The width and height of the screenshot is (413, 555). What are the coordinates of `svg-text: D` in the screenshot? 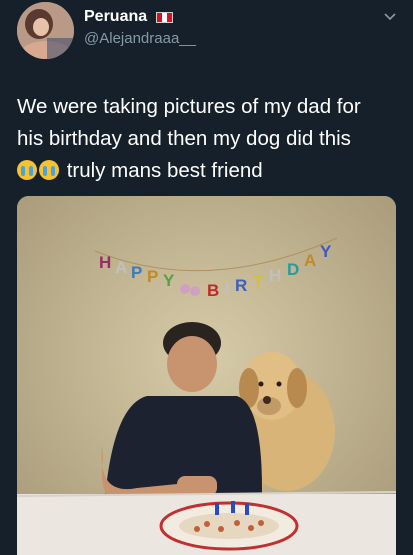 It's located at (293, 269).